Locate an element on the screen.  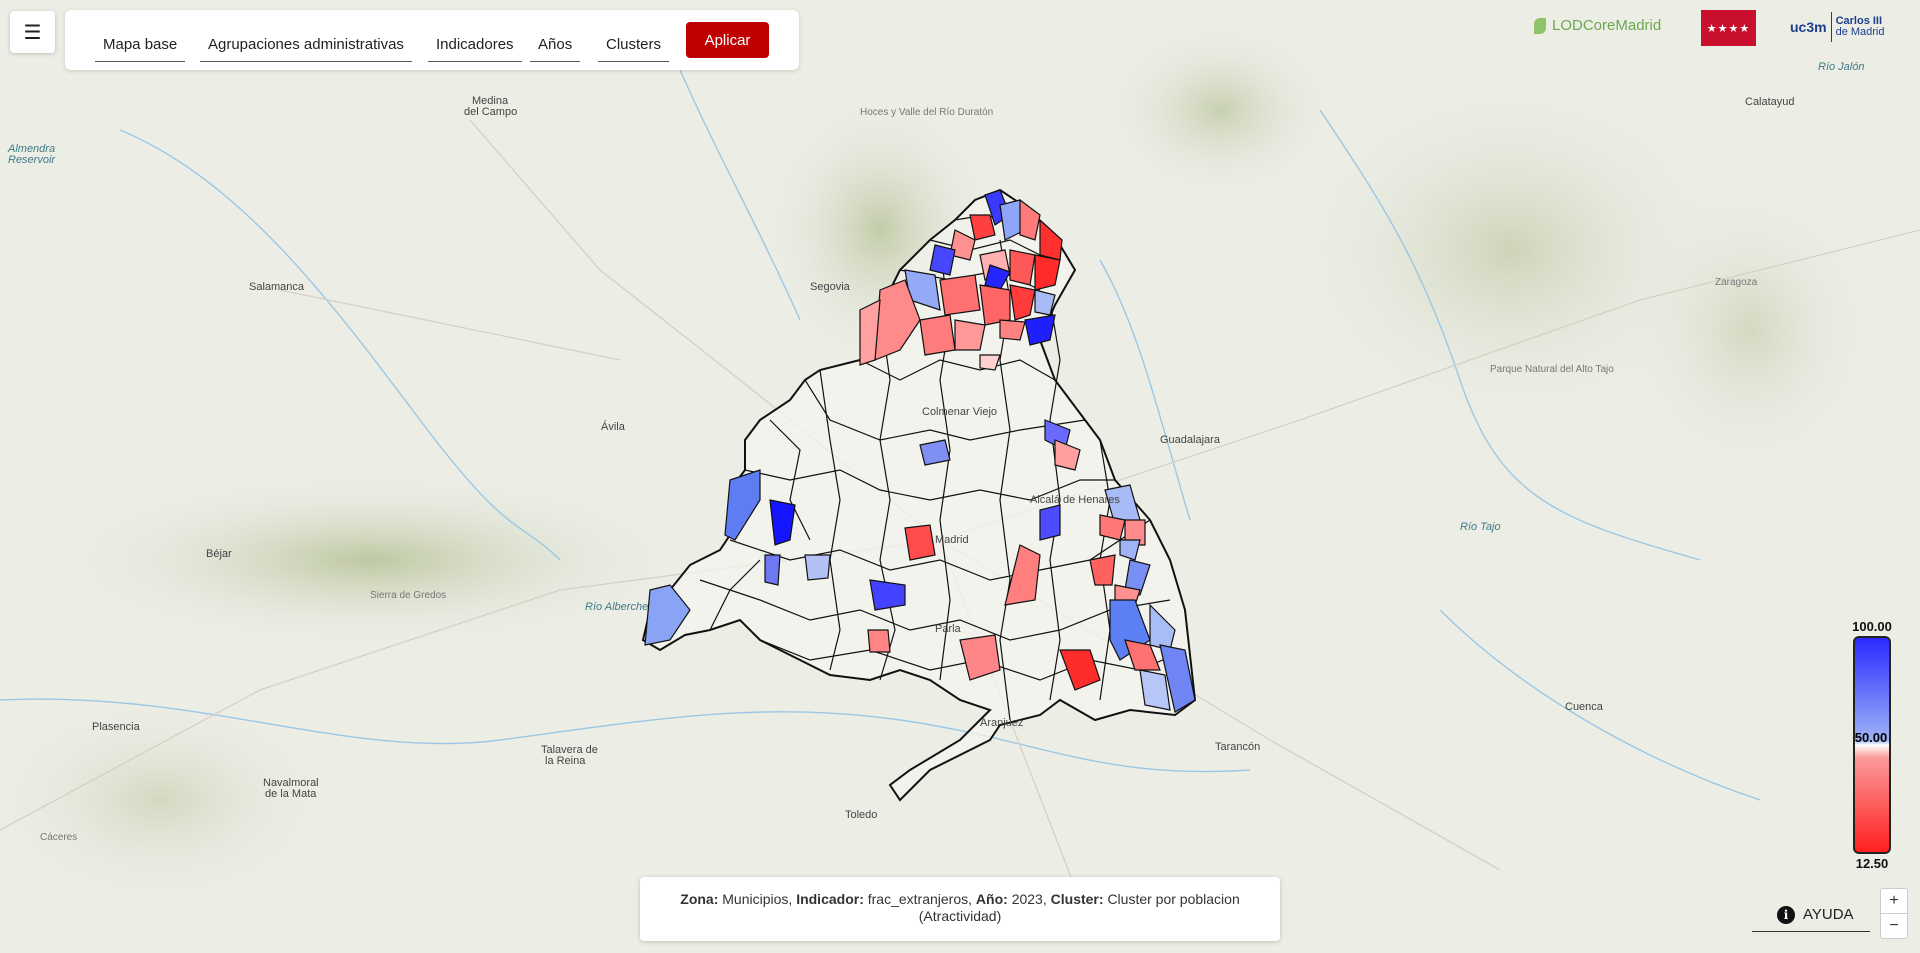
menu-item-agrupaciones: Agrupaciones administrativas is located at coordinates (306, 44).